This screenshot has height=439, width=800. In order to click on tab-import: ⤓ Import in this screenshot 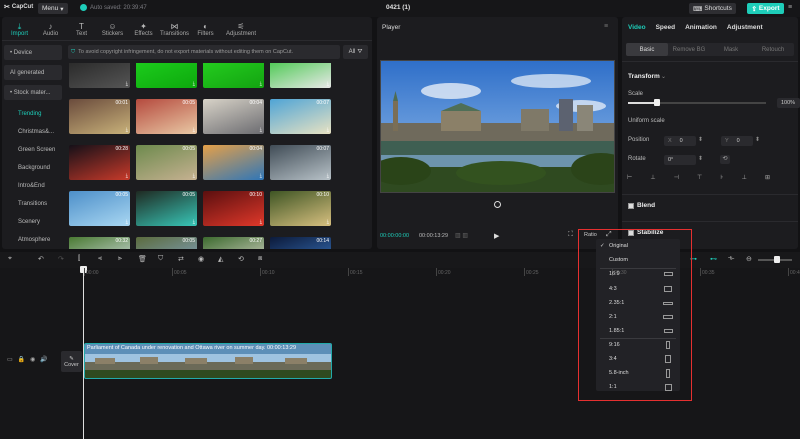, I will do `click(19, 29)`.